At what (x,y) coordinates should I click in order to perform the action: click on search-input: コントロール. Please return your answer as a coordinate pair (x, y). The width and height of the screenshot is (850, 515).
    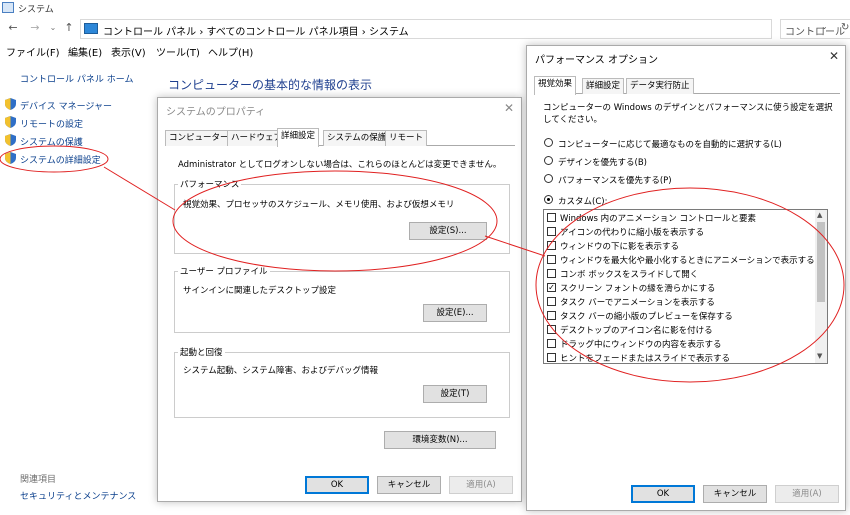
    Looking at the image, I should click on (815, 29).